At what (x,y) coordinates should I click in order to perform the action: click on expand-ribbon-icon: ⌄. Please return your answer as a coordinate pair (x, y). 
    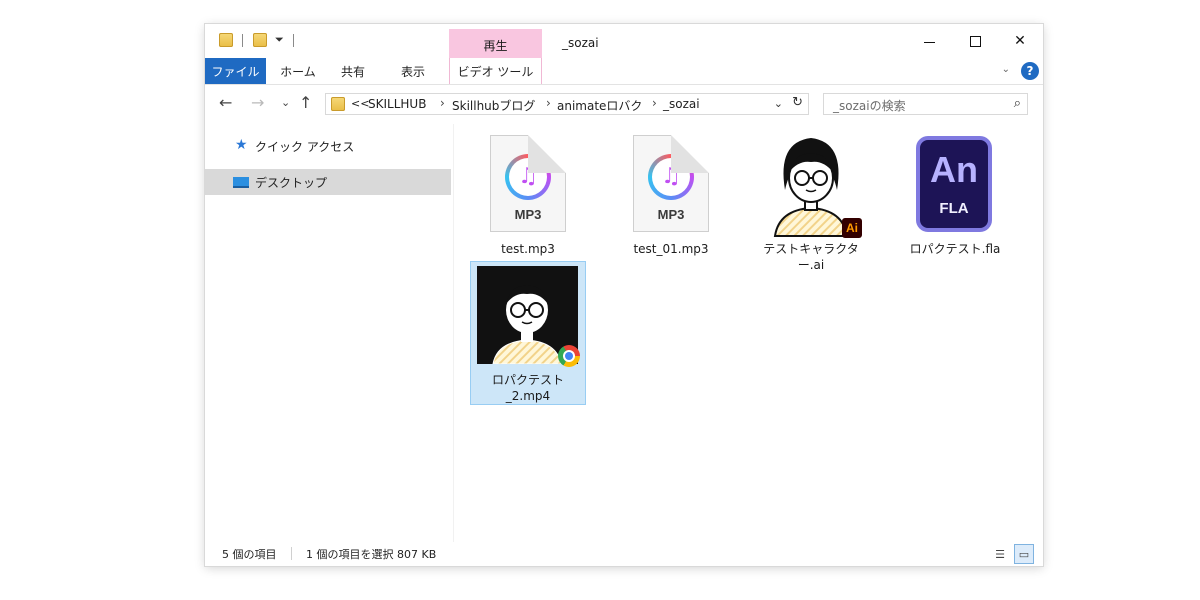
    Looking at the image, I should click on (1006, 69).